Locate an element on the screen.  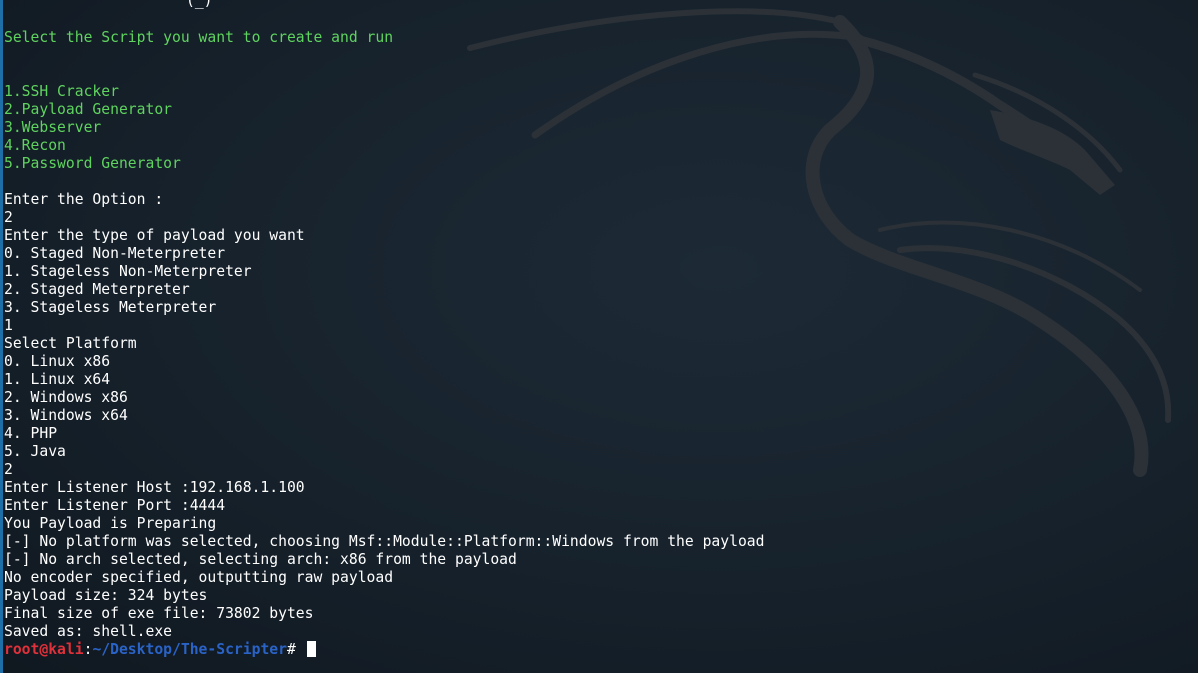
terminal-line: 0. Linux x86 is located at coordinates (57, 361).